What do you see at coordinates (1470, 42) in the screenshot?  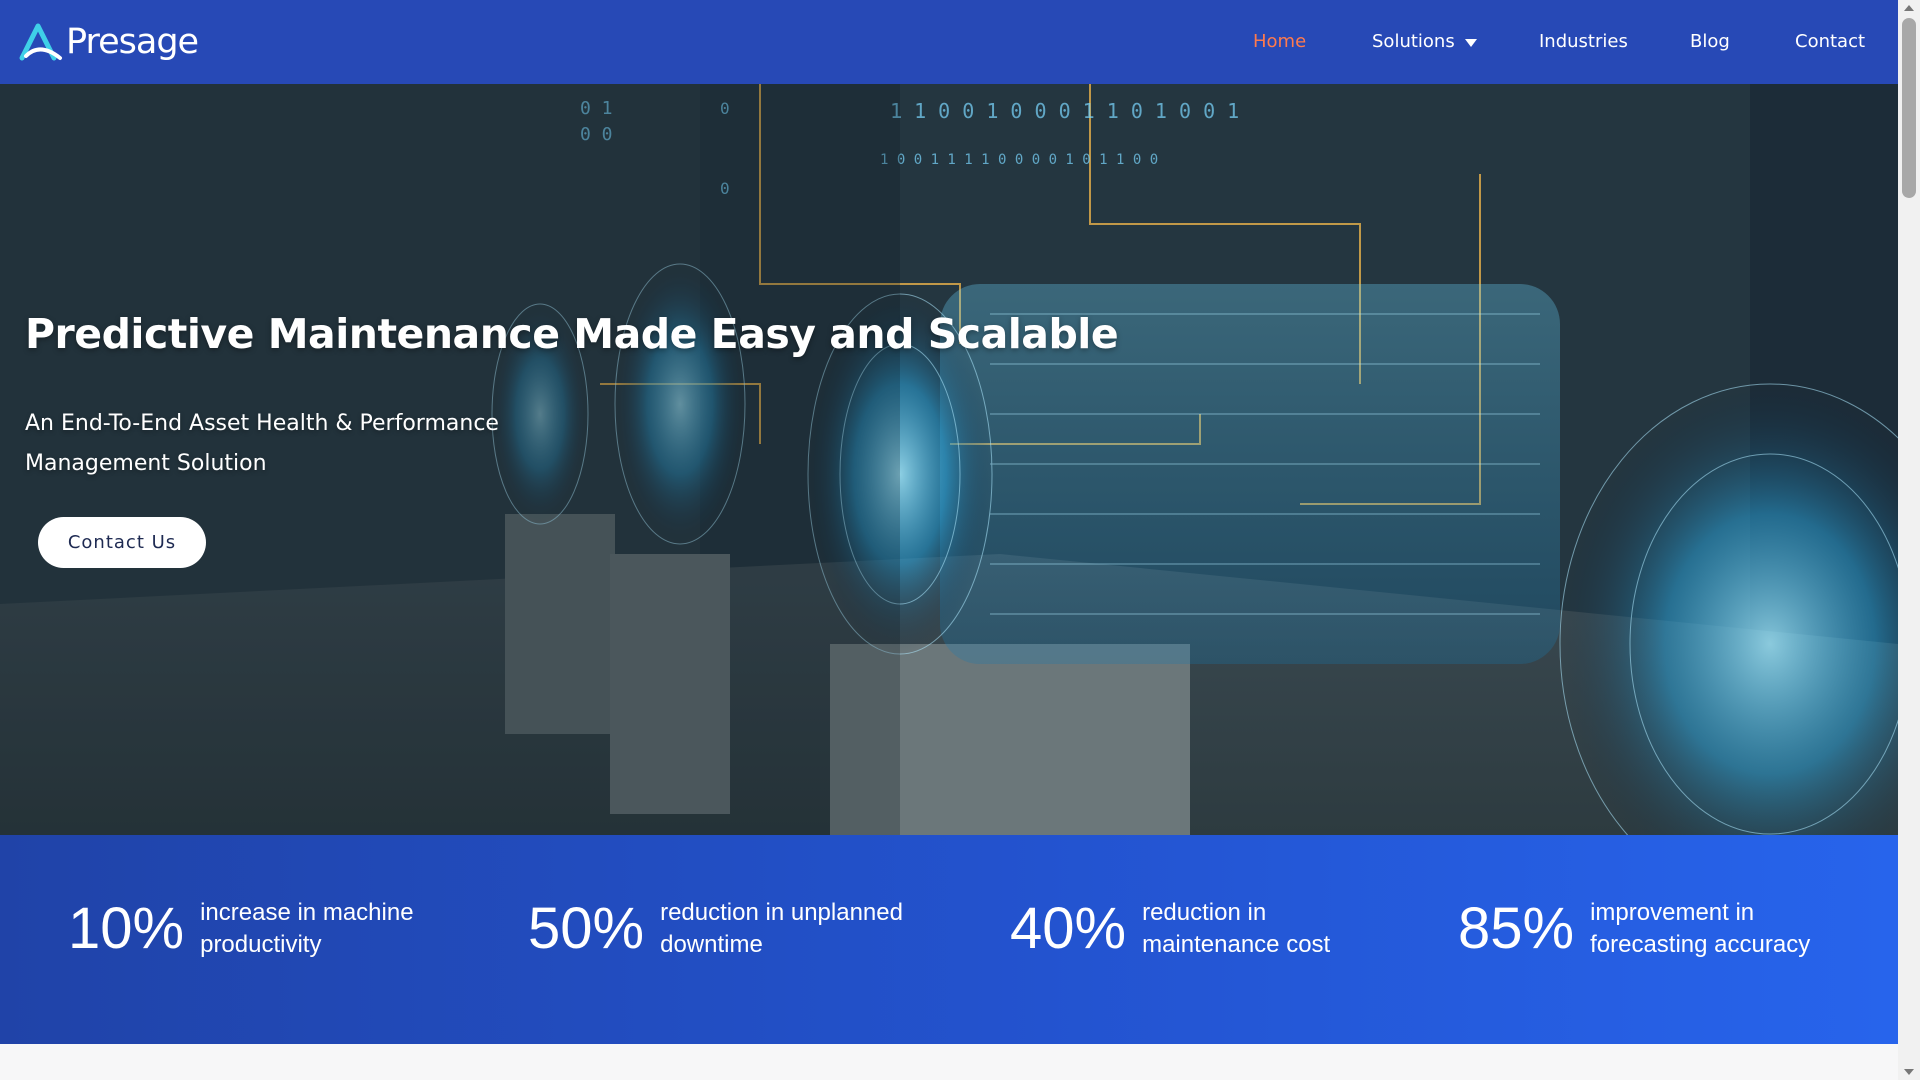 I see `caret-down-icon` at bounding box center [1470, 42].